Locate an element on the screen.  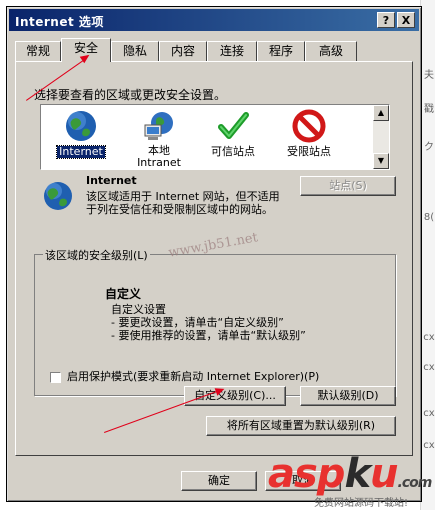
zone-restricted-sites: 受限站点 is located at coordinates (309, 133).